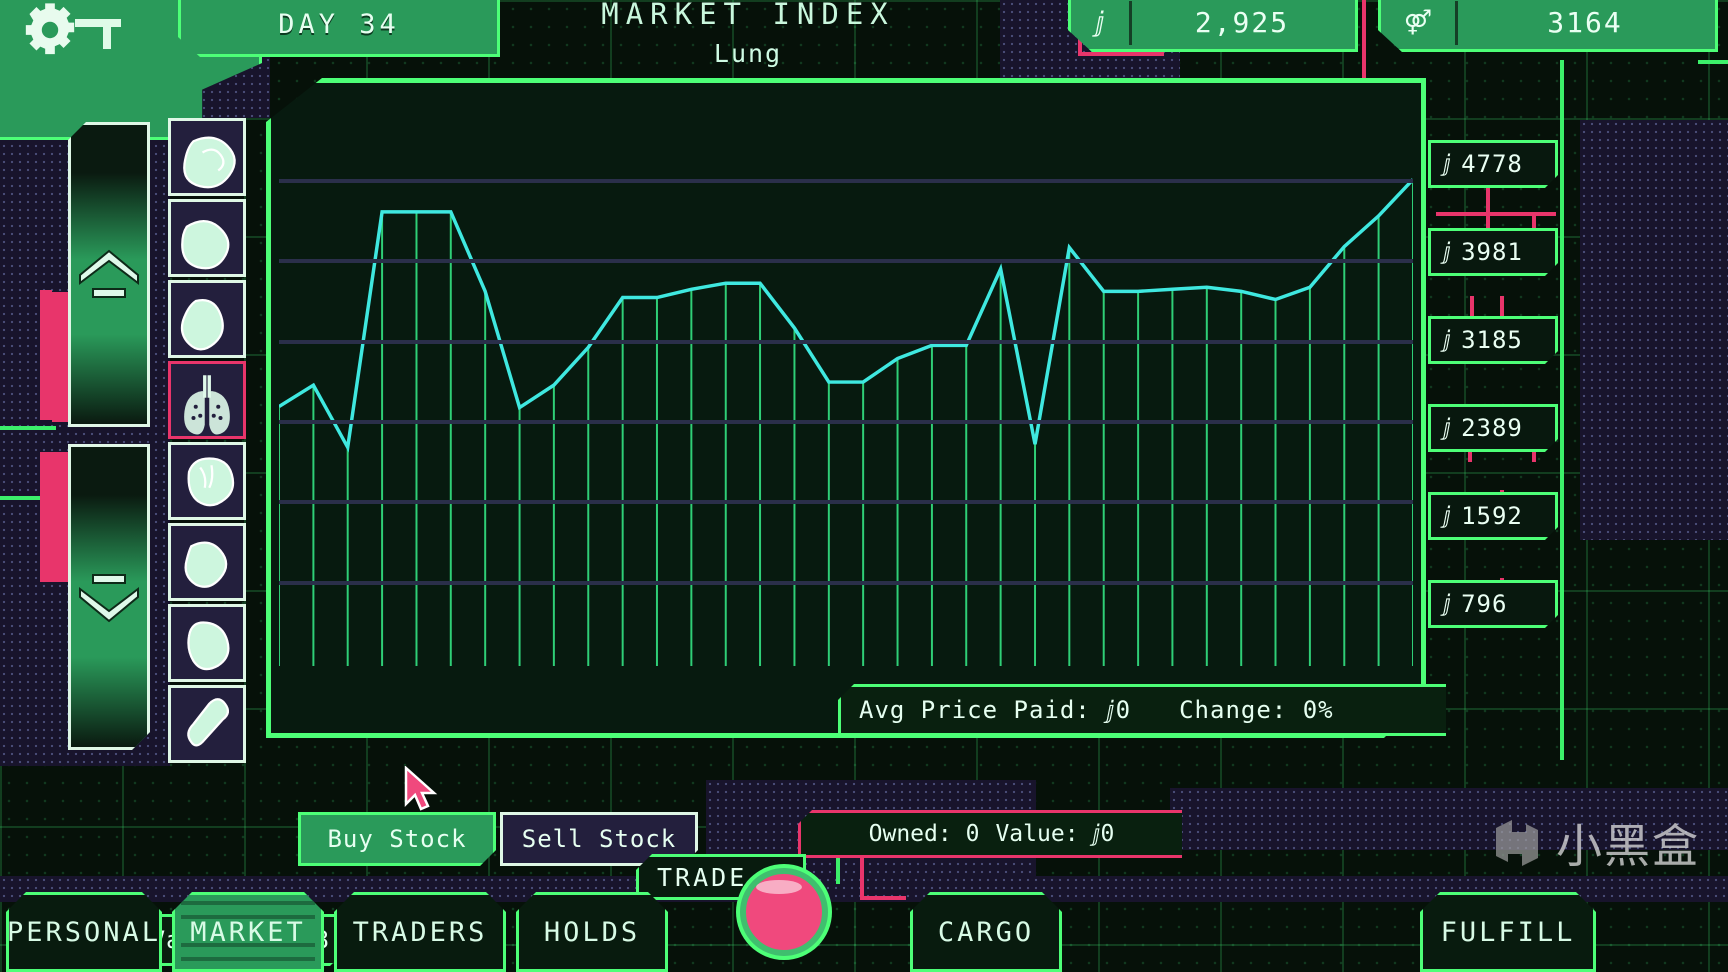  Describe the element at coordinates (1142, 710) in the screenshot. I see `avg-price-bar: Avg Price Paid: ⅉ0 Change: 0%` at that location.